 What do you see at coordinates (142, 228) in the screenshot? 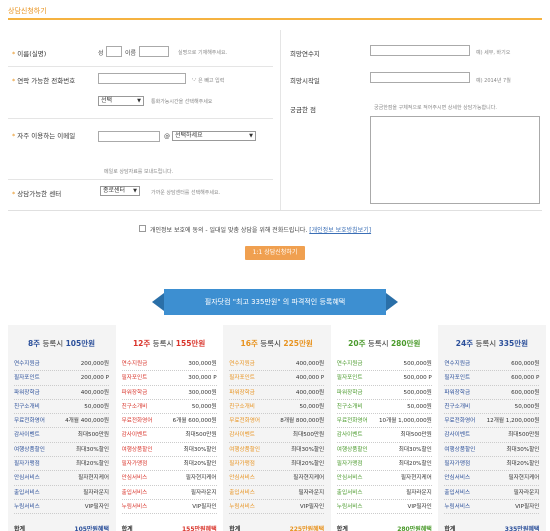
I see `privacy-agree-checkbox` at bounding box center [142, 228].